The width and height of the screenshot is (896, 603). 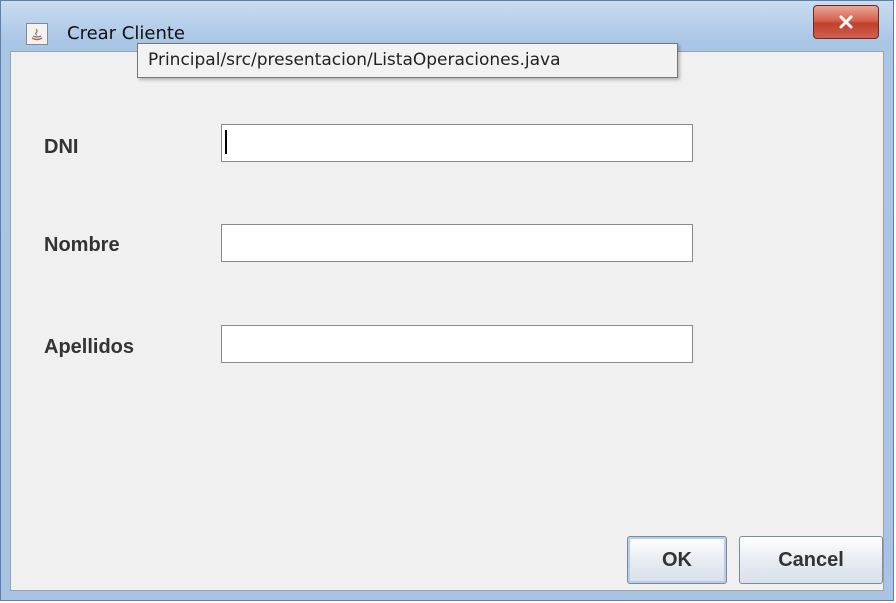 What do you see at coordinates (226, 142) in the screenshot?
I see `text-caret` at bounding box center [226, 142].